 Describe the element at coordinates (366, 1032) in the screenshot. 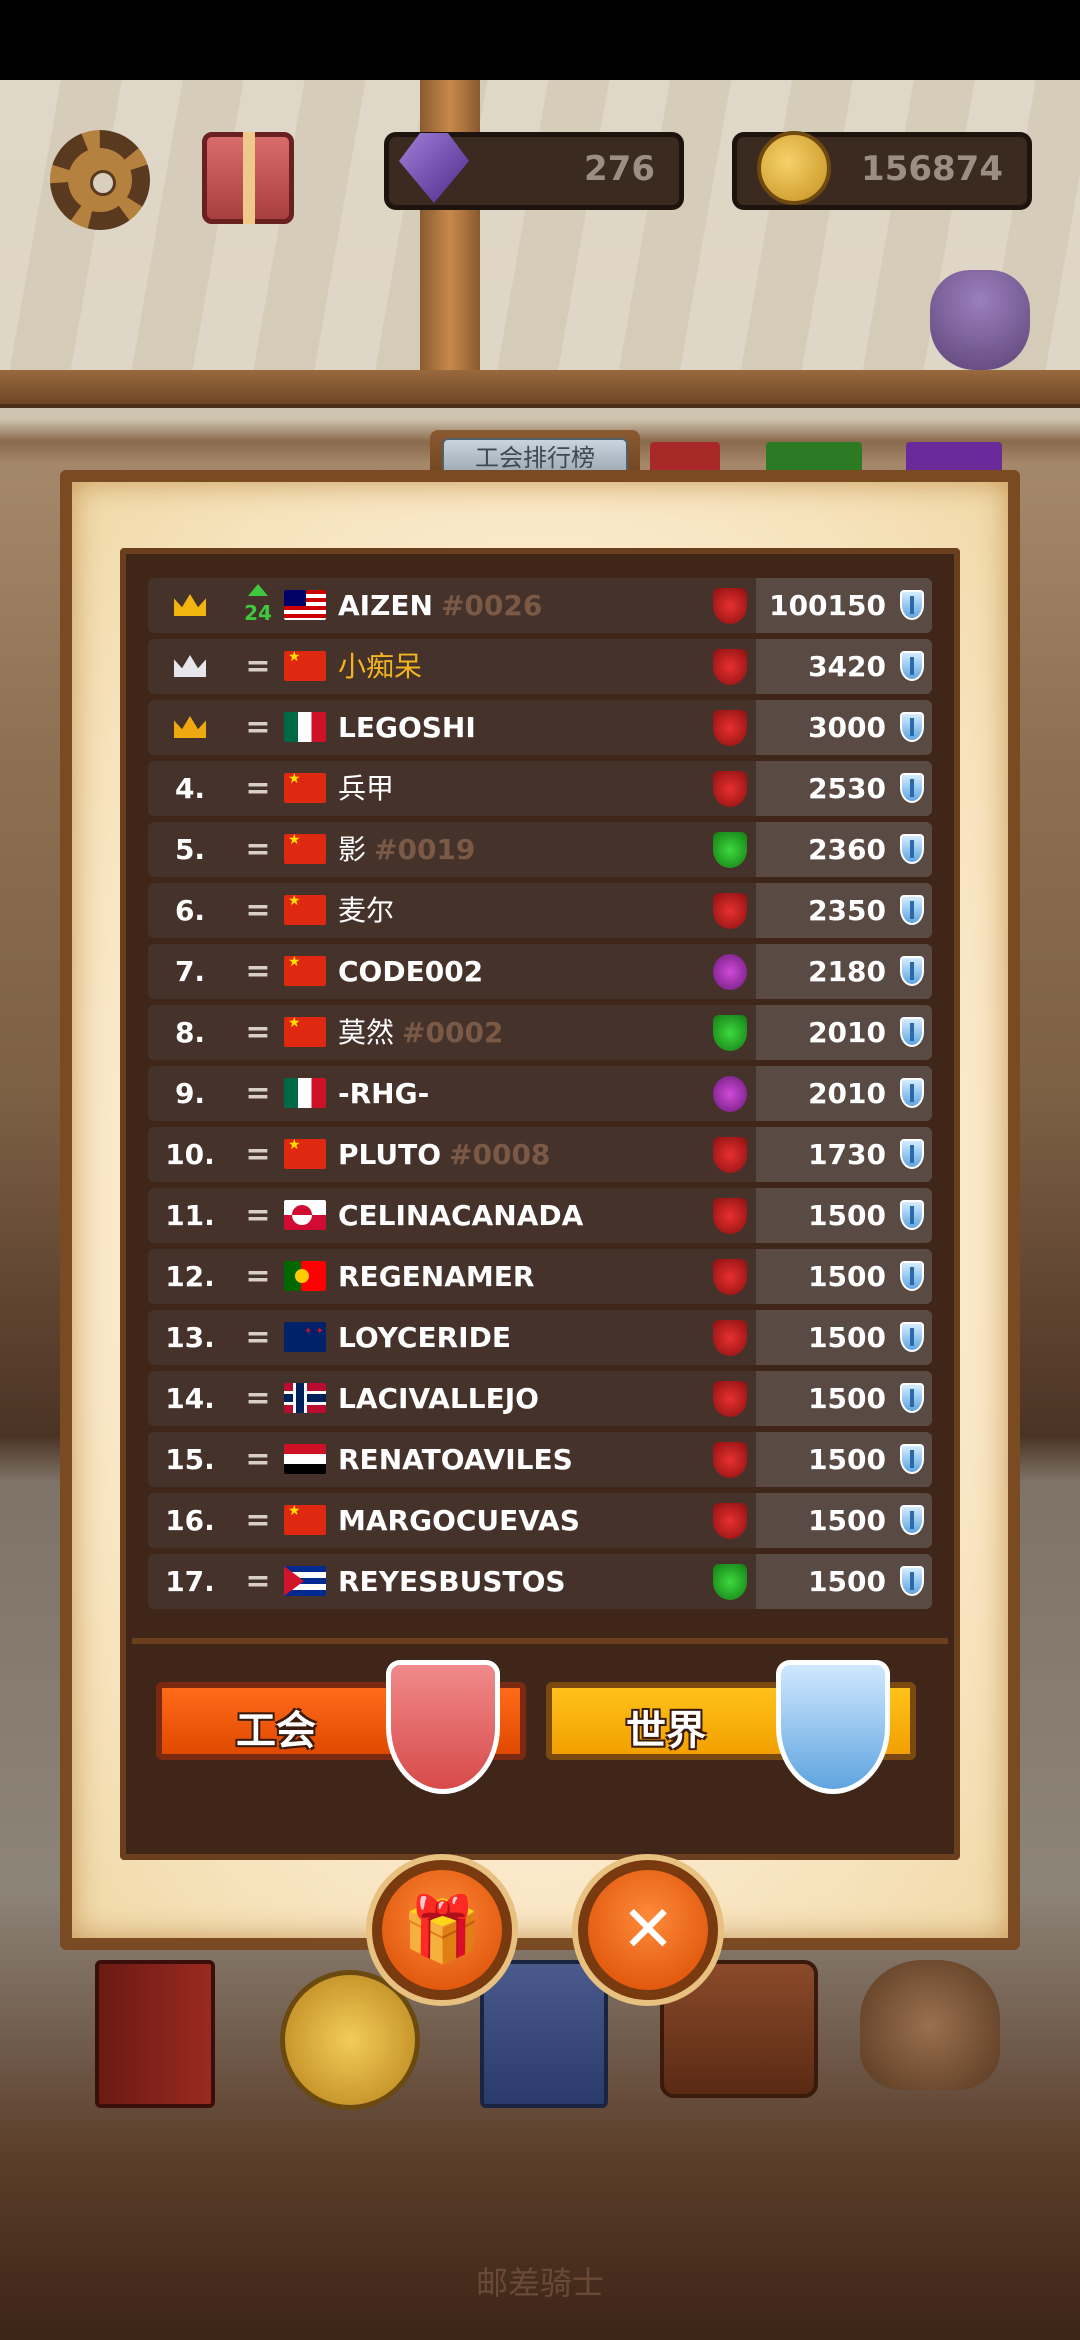

I see `player-name-text: 莫然` at that location.